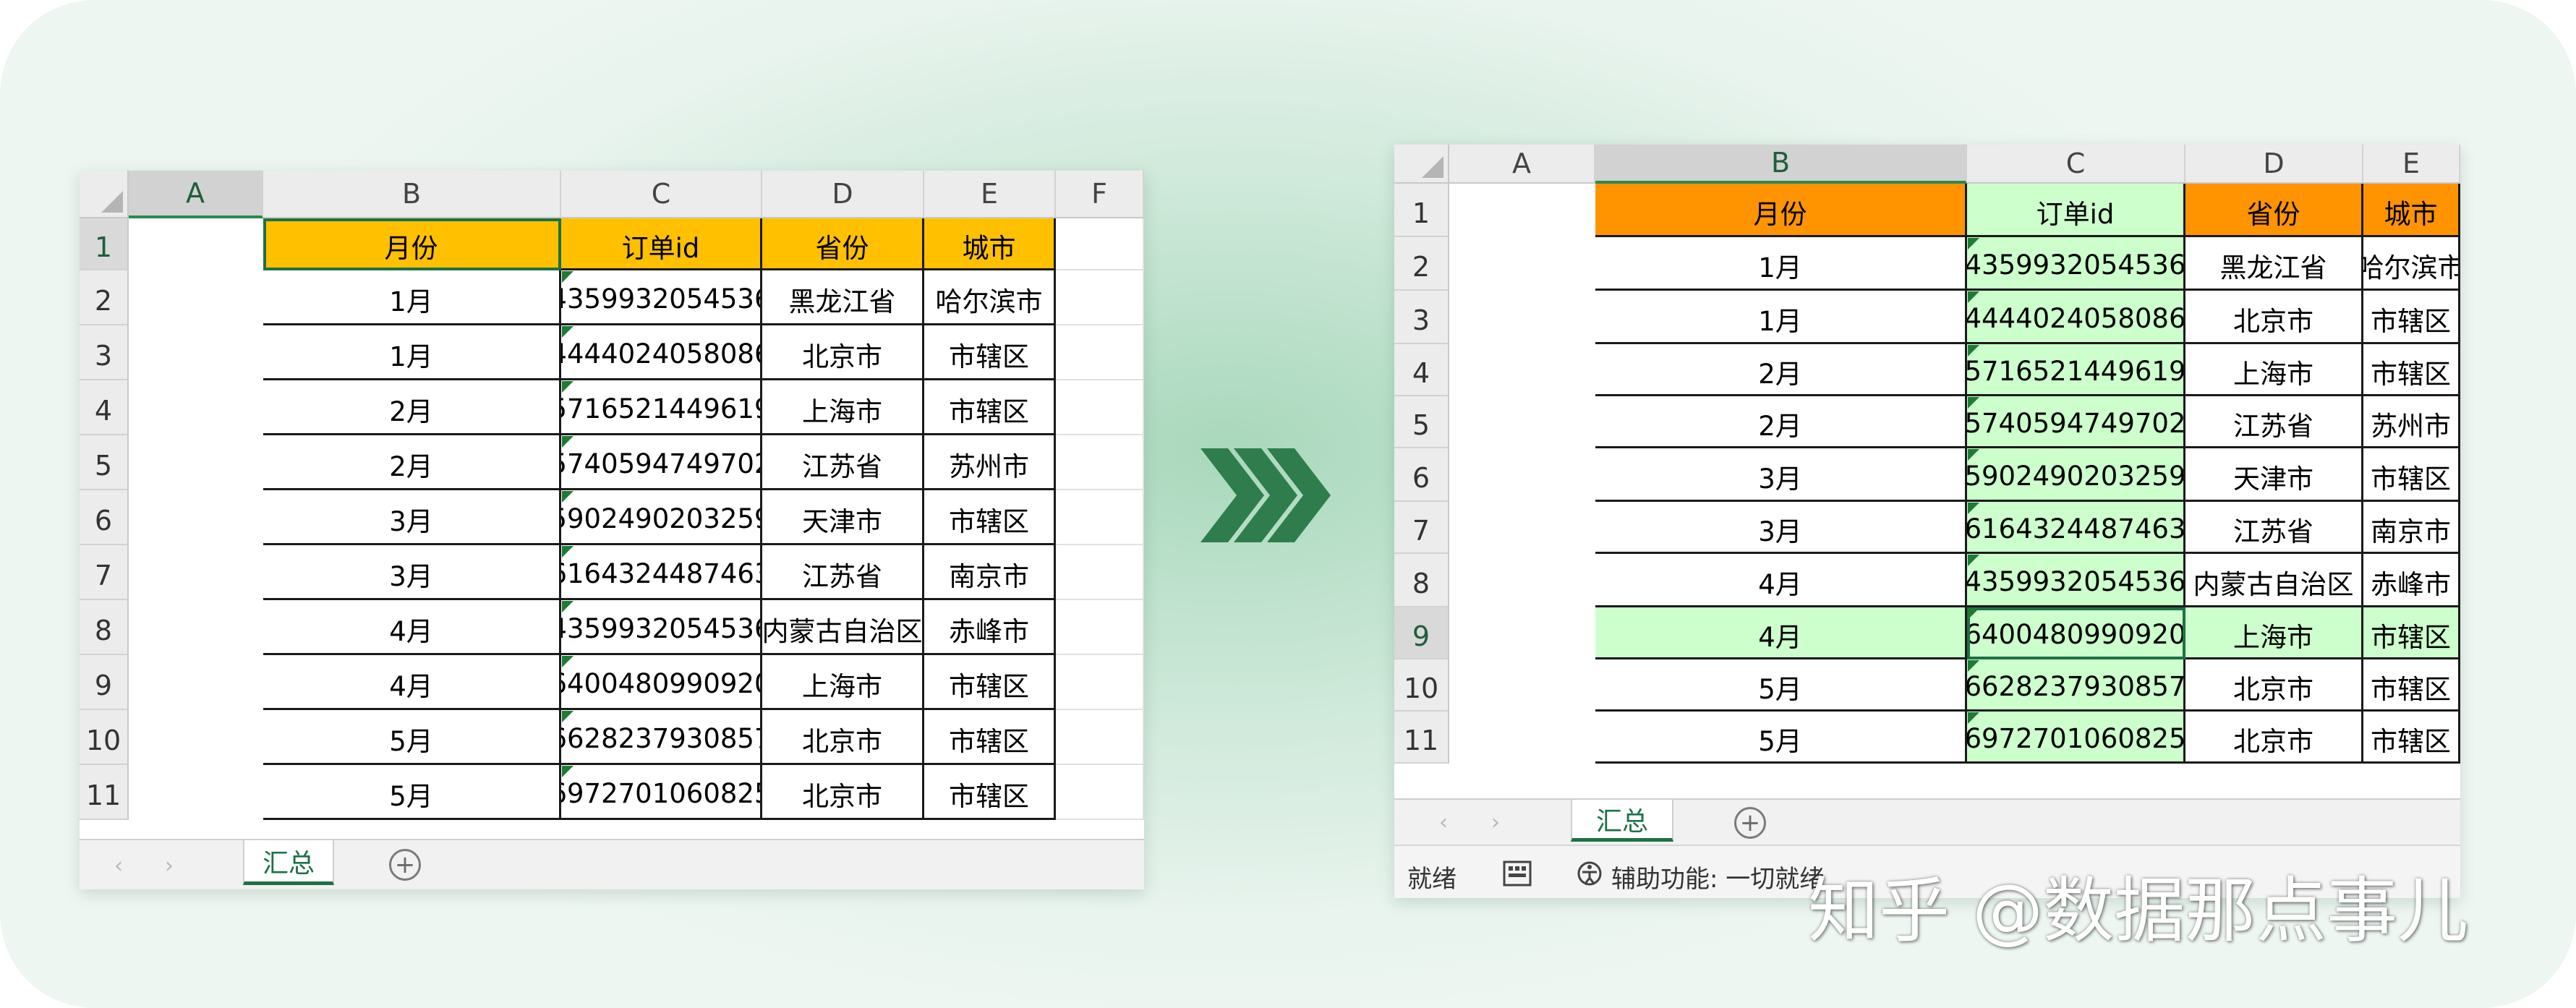 The image size is (2576, 1008). I want to click on cell-b11: 2296972701060825130, so click(661, 792).